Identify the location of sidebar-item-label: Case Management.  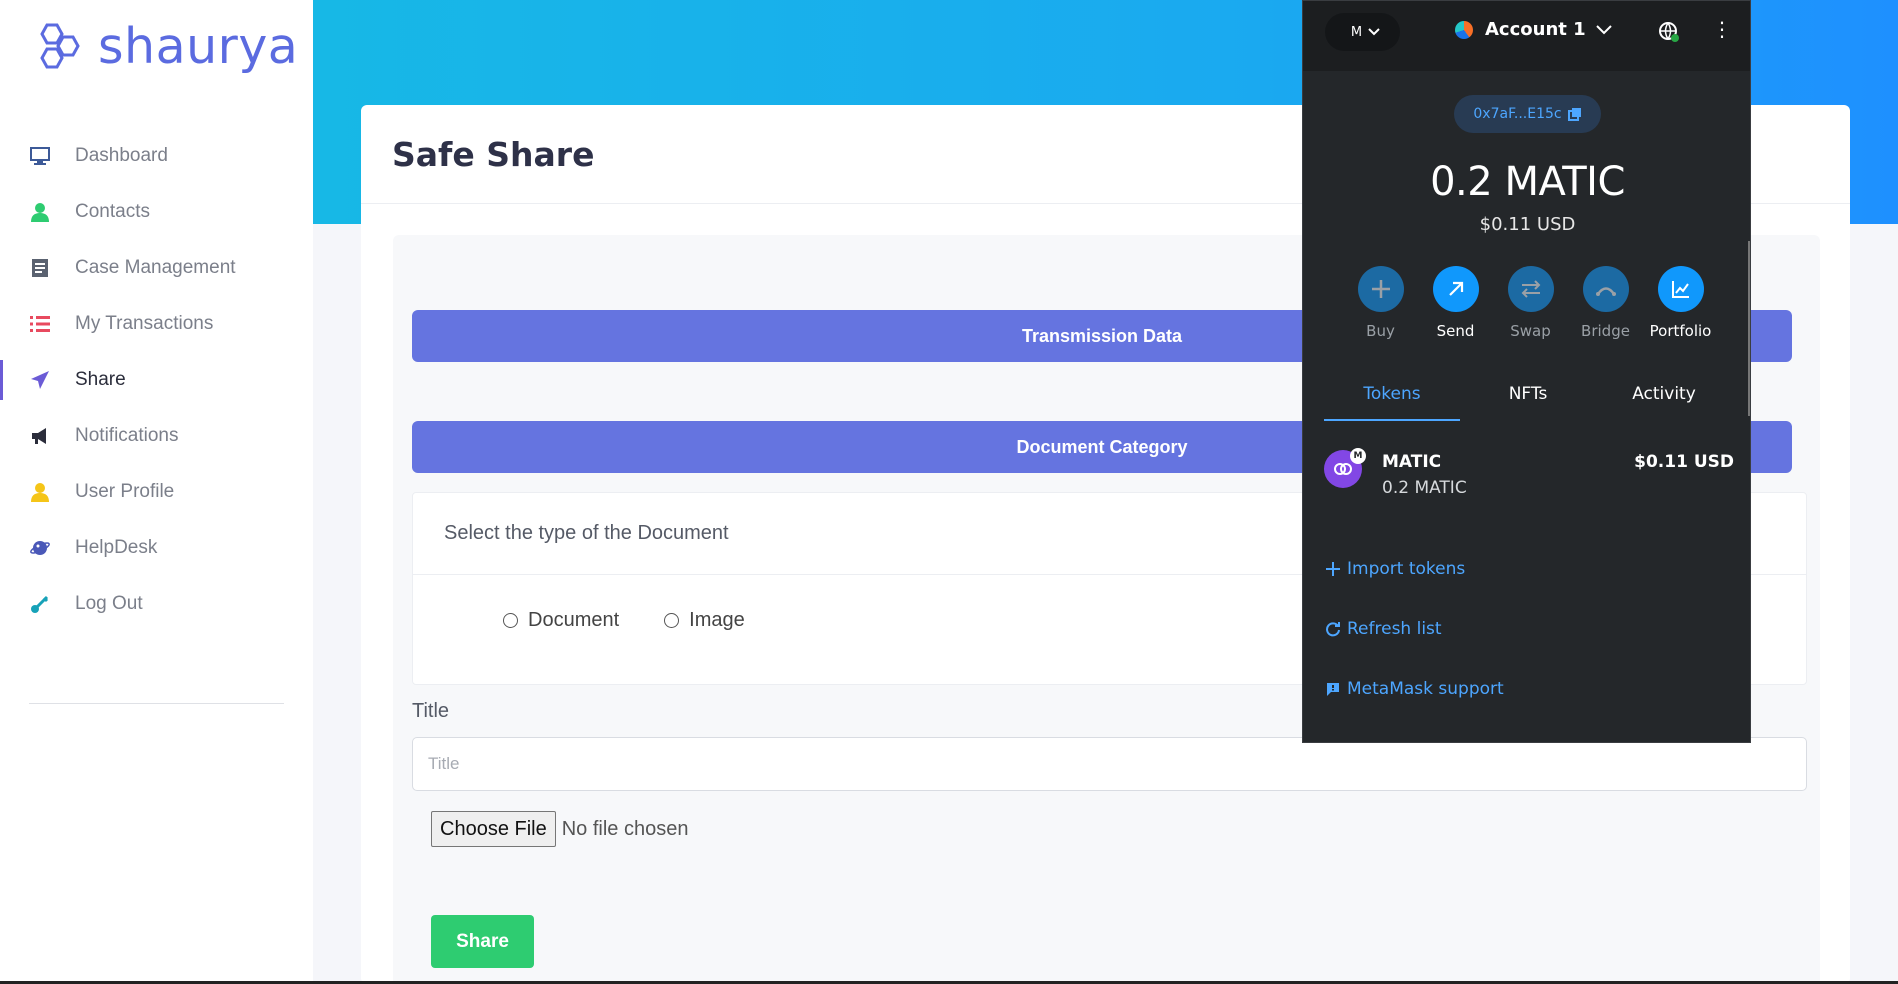
(155, 267).